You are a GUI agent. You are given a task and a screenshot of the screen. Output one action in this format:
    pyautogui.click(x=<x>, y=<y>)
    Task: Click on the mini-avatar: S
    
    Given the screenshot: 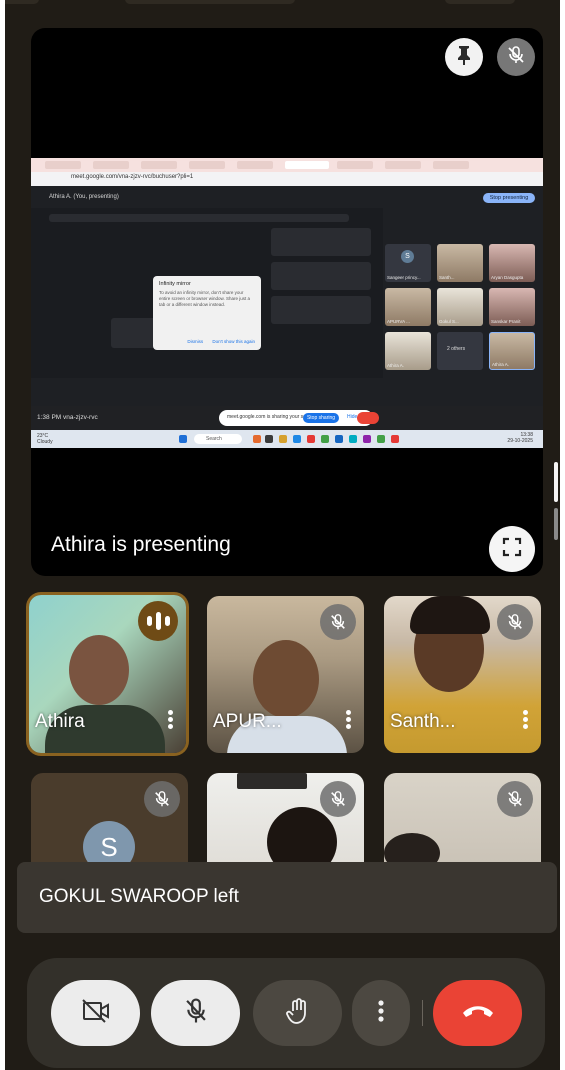 What is the action you would take?
    pyautogui.click(x=407, y=256)
    